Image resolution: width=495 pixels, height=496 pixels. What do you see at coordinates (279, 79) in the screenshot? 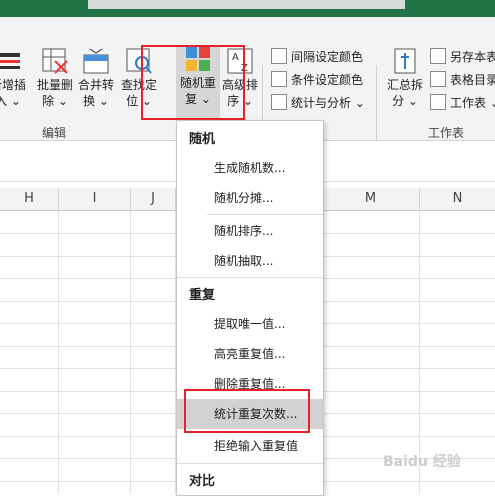
I see `condition-color-icon` at bounding box center [279, 79].